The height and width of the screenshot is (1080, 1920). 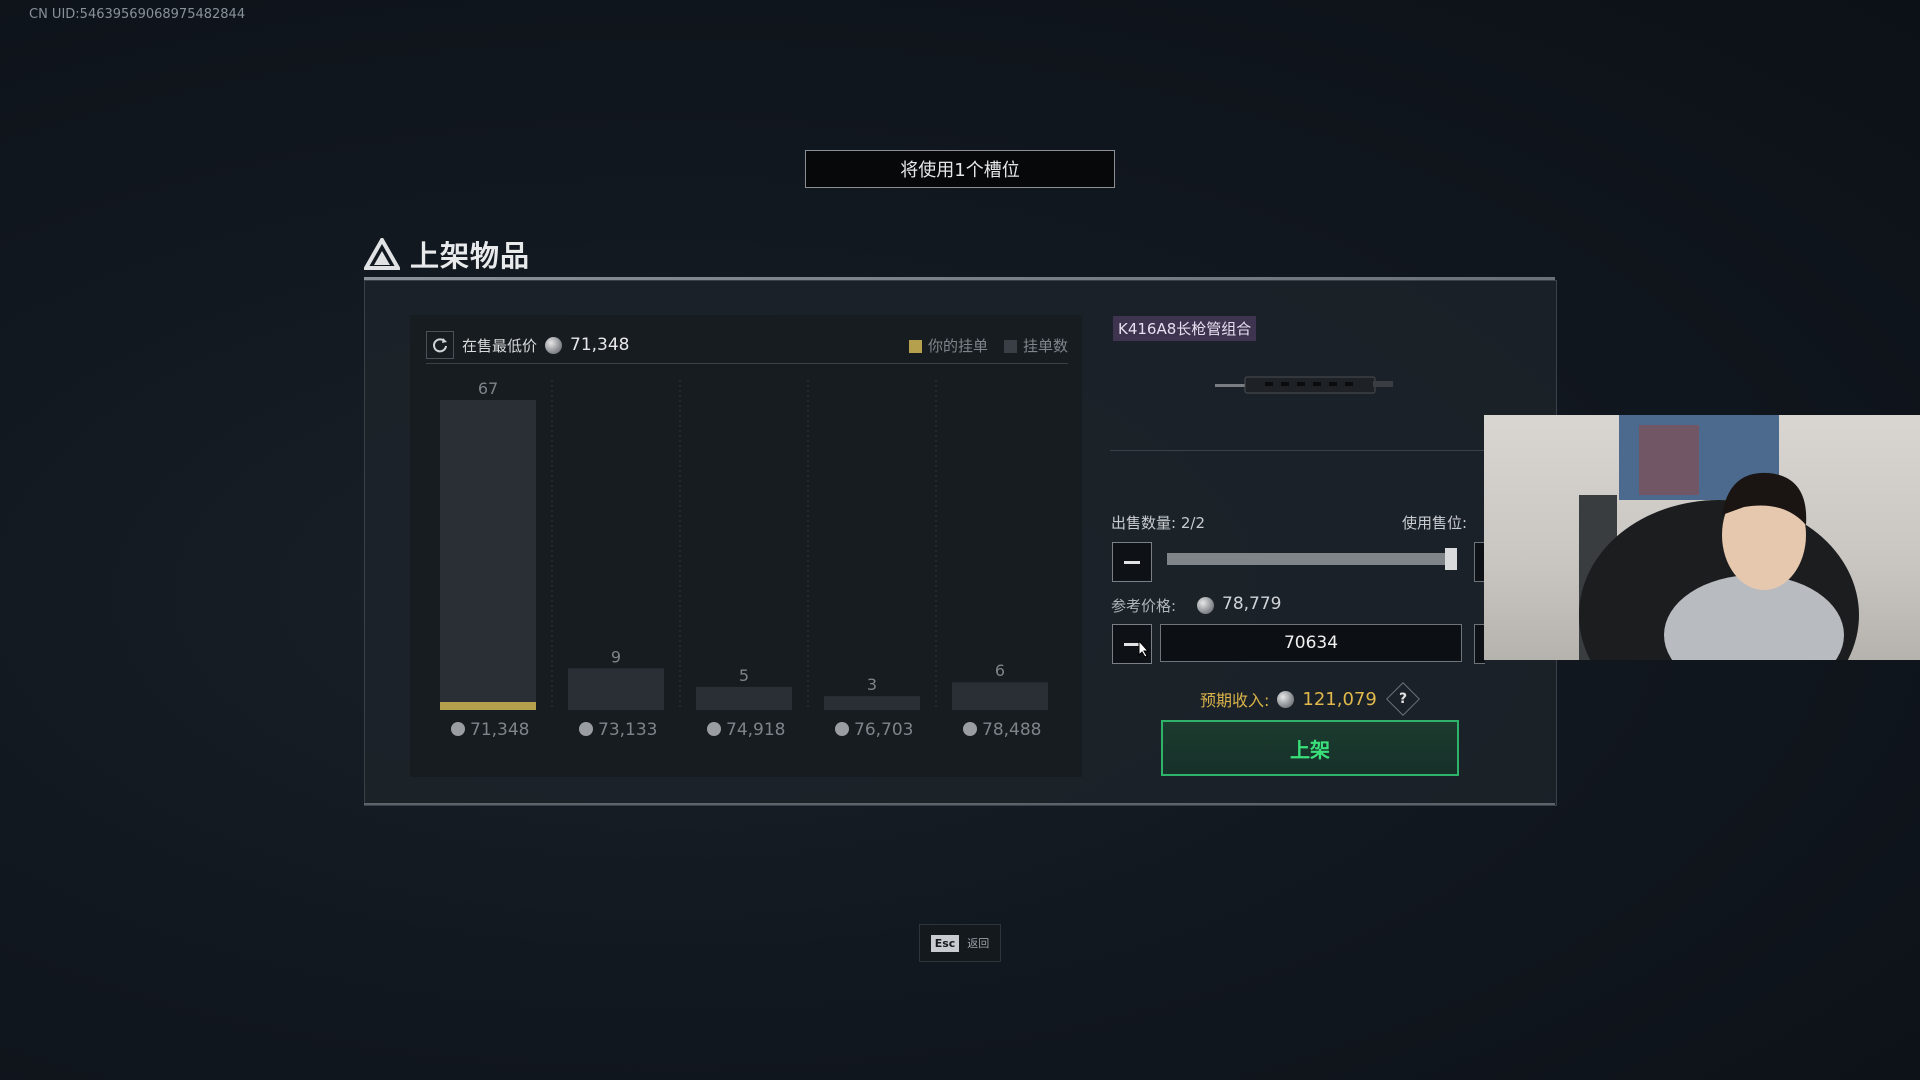 I want to click on expected-income-label: 预期收入:, so click(x=1235, y=700).